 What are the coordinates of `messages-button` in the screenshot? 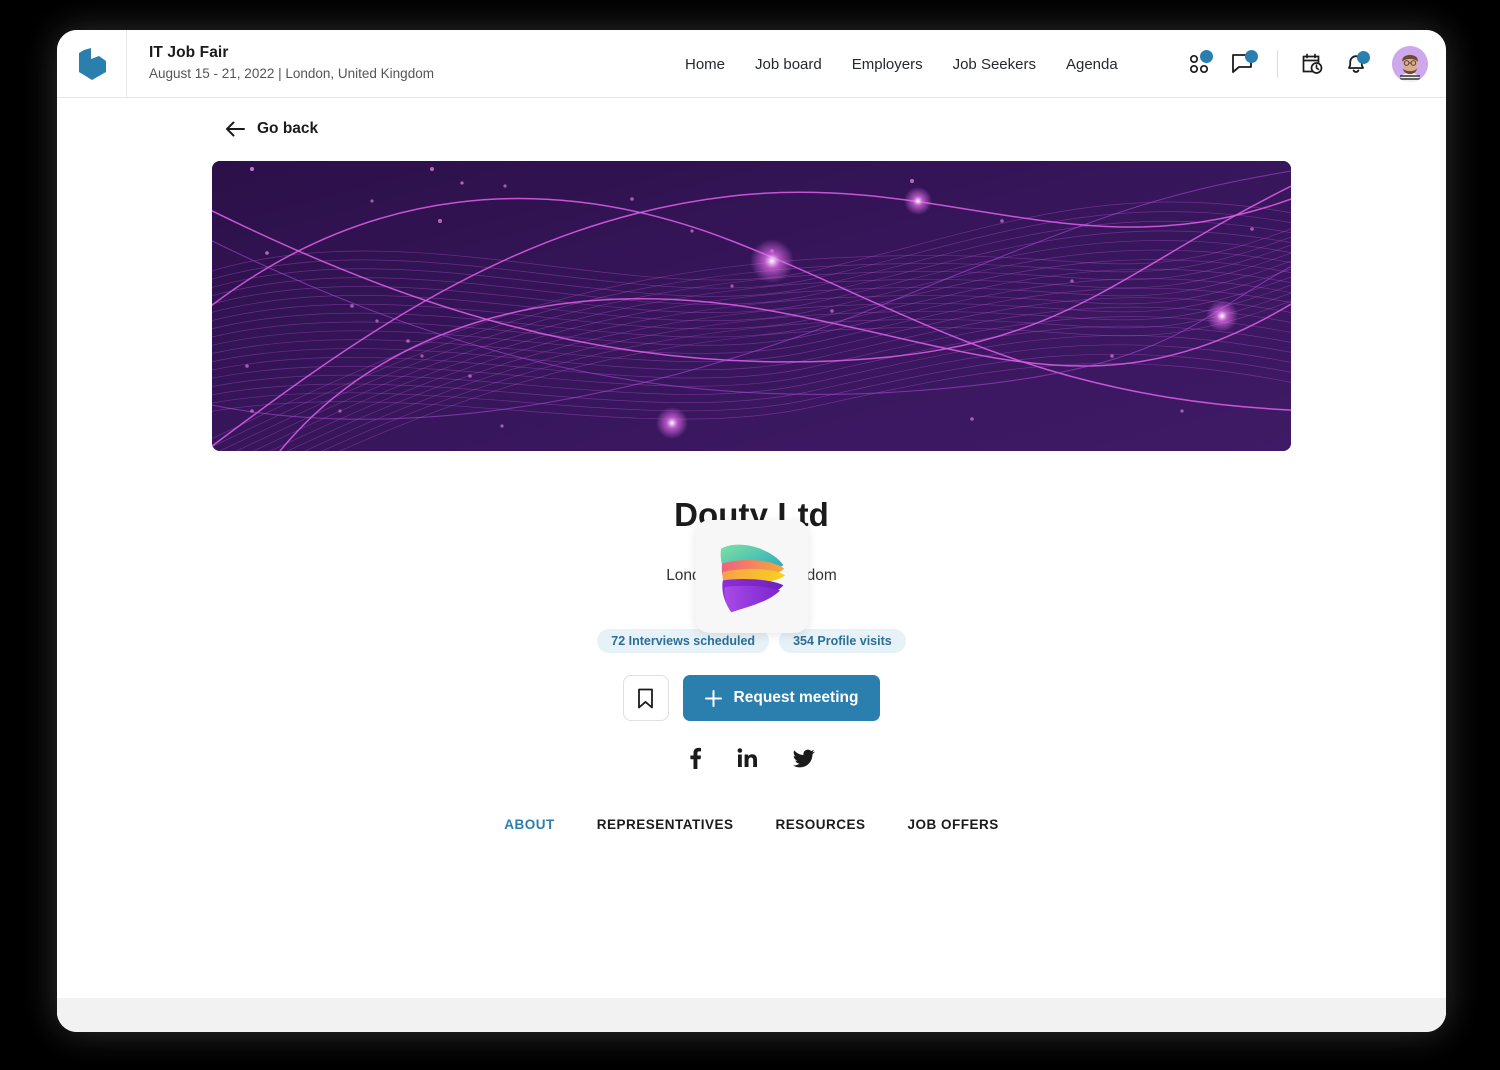 It's located at (1243, 64).